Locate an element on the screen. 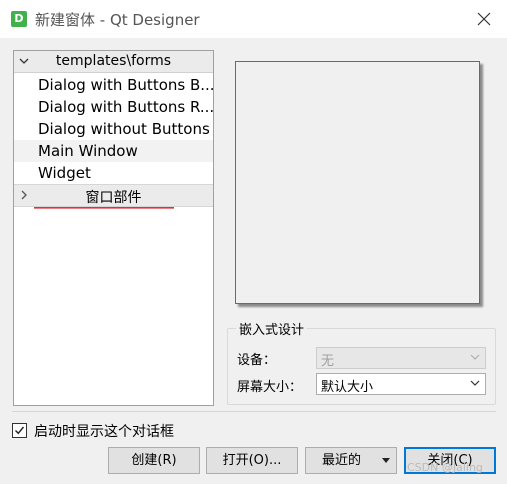 Image resolution: width=507 pixels, height=484 pixels. window-title: 新建窗体 - Qt Designer is located at coordinates (117, 20).